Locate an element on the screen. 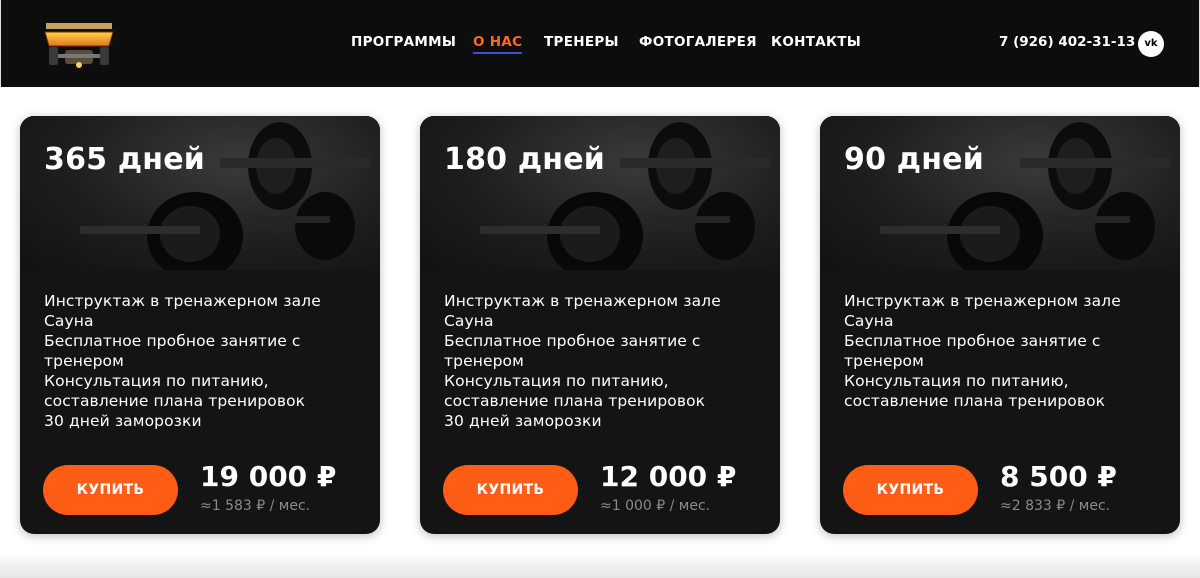  plan-title: 180 дней is located at coordinates (524, 159).